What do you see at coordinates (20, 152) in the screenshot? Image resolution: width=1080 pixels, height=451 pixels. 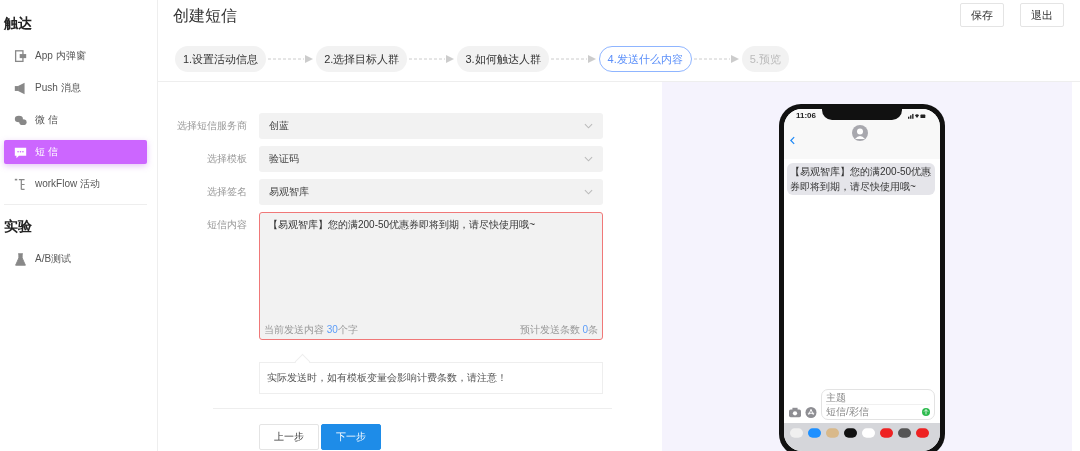 I see `message-icon` at bounding box center [20, 152].